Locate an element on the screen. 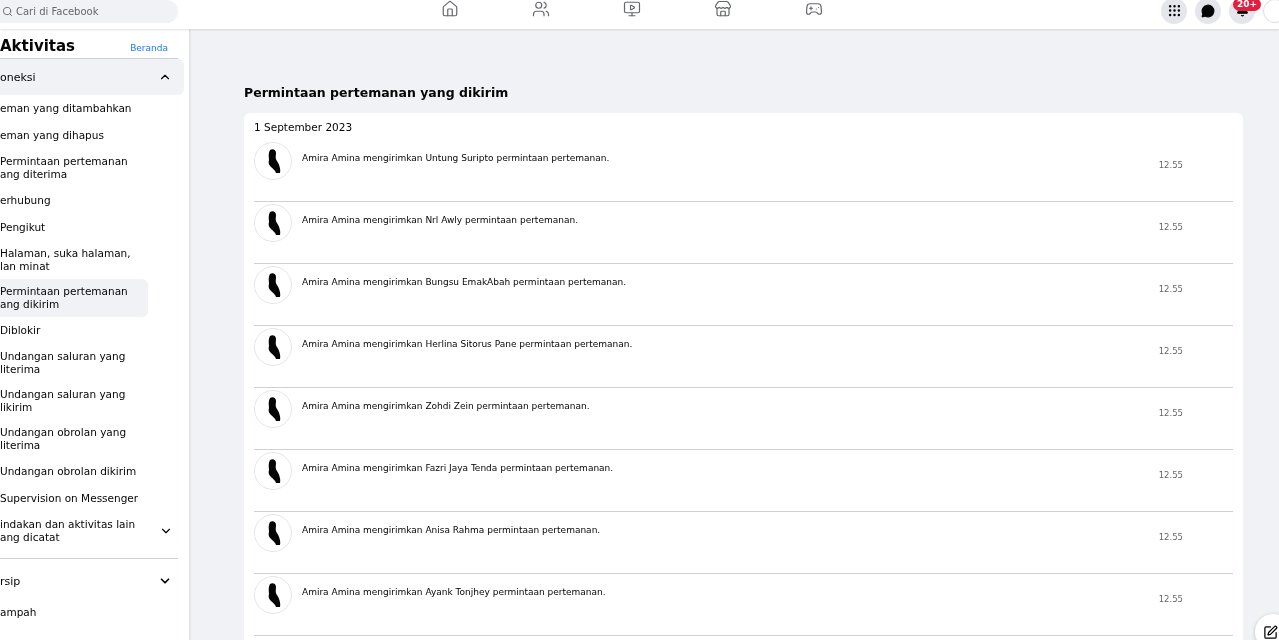 This screenshot has width=1279, height=640. sidebar-item: Undangan saluran yang likirim is located at coordinates (74, 401).